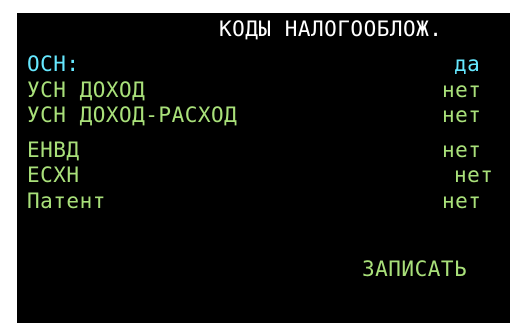 Image resolution: width=519 pixels, height=336 pixels. Describe the element at coordinates (414, 269) in the screenshot. I see `save-button: ЗАПИСАТЬ` at that location.